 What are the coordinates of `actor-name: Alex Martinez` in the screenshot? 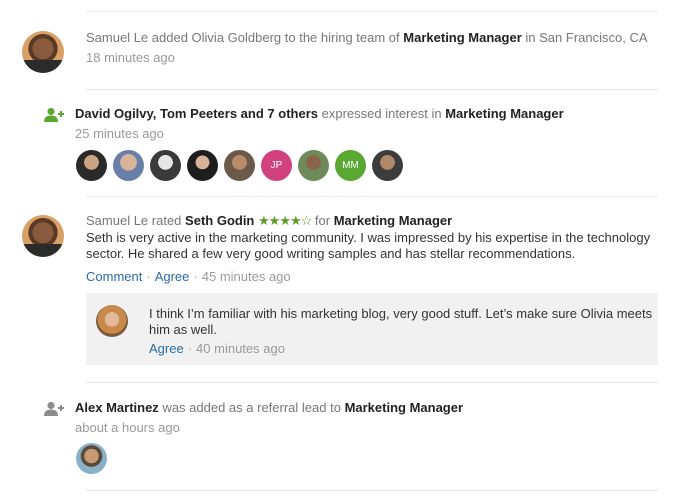 It's located at (117, 407).